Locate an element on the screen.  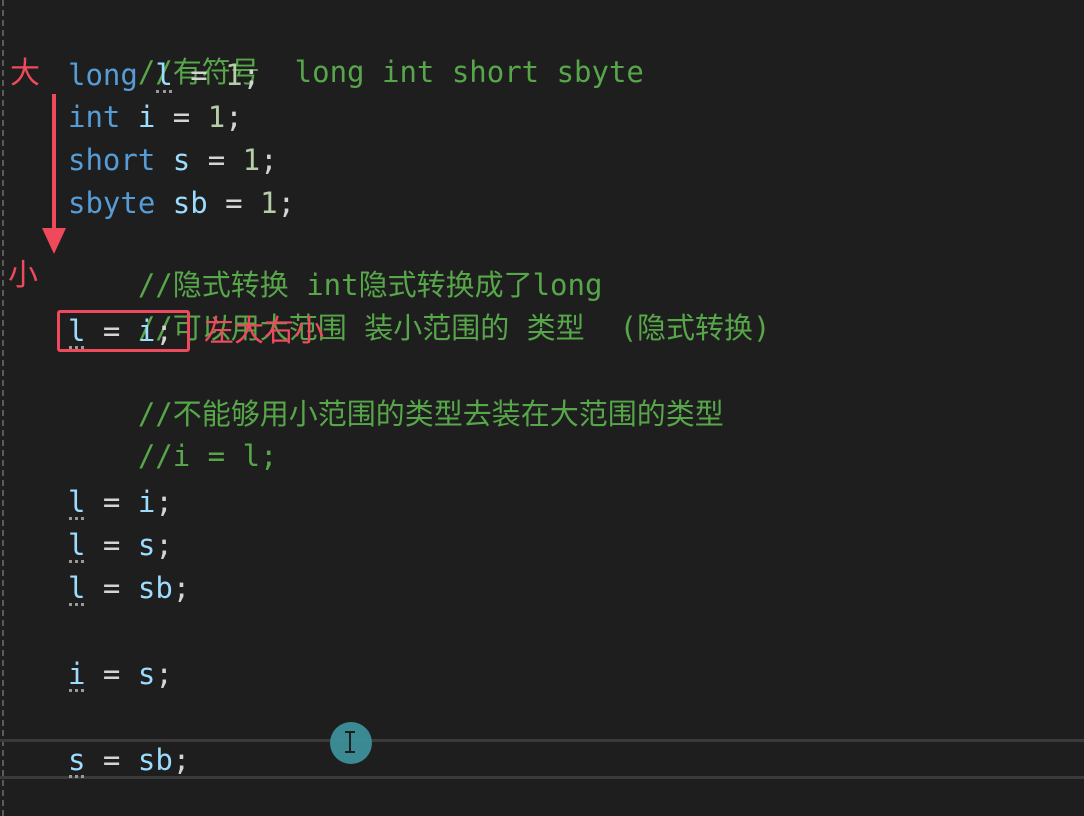
code-line-assignment: i = s; is located at coordinates (120, 674).